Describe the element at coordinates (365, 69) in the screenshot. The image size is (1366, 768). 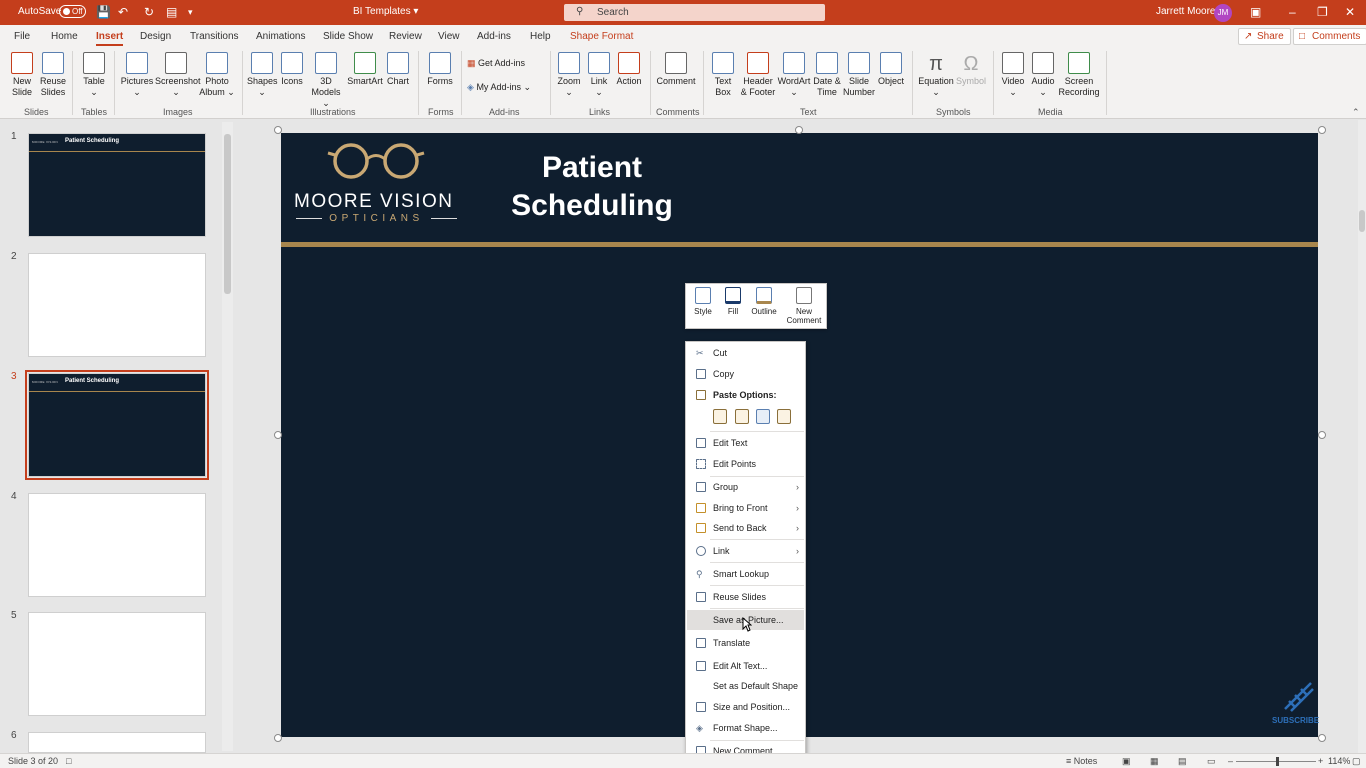
I see `smartart-button: SmartArt` at that location.